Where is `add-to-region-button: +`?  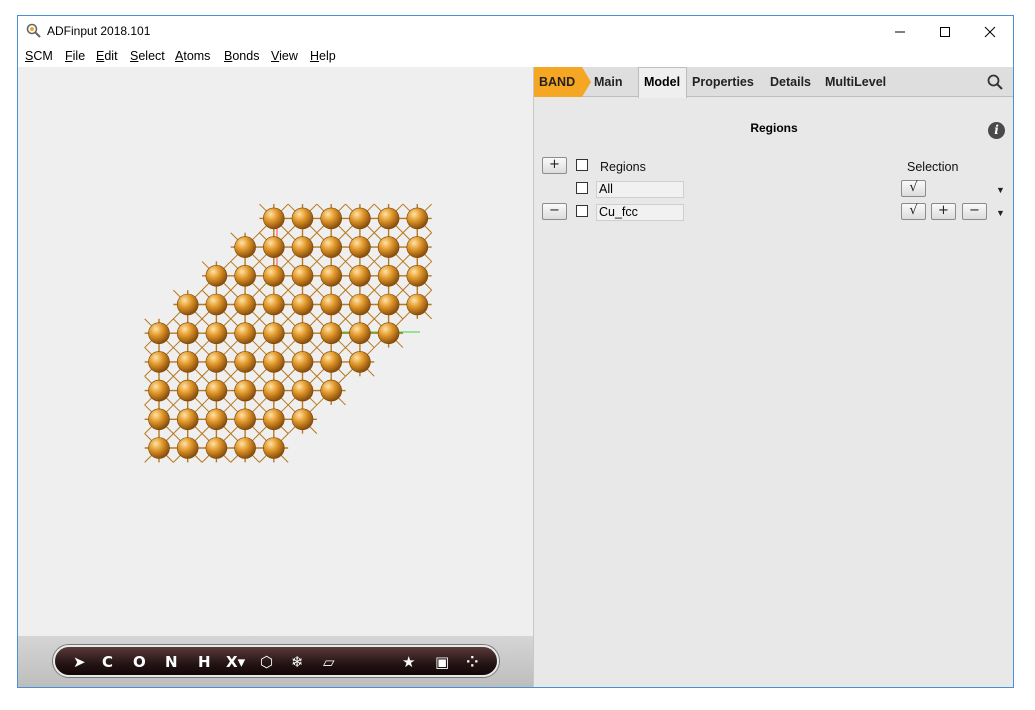
add-to-region-button: + is located at coordinates (943, 211).